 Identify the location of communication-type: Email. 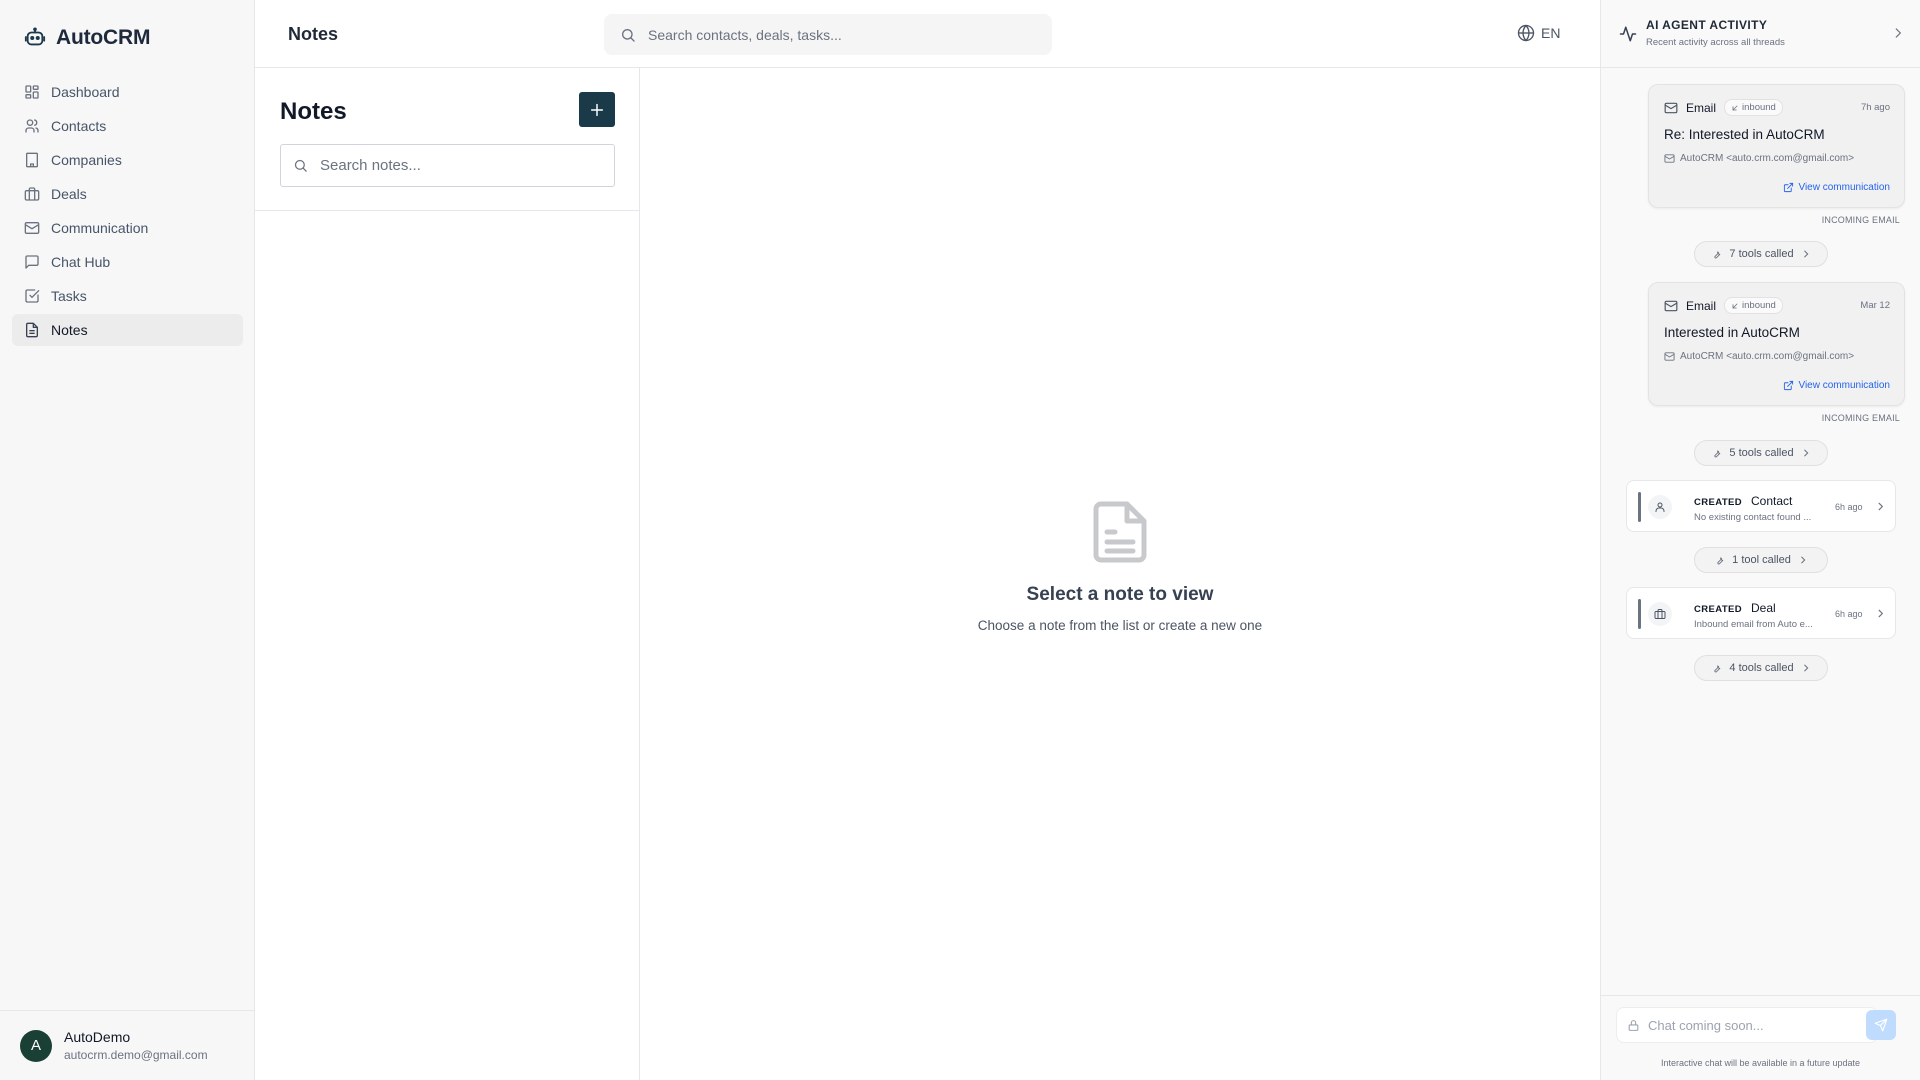
(1701, 107).